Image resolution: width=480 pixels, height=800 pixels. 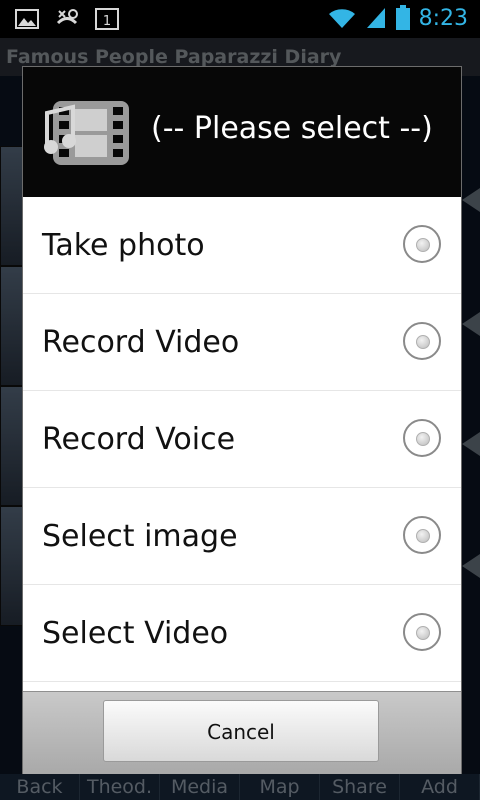 I want to click on media-icon, so click(x=86, y=133).